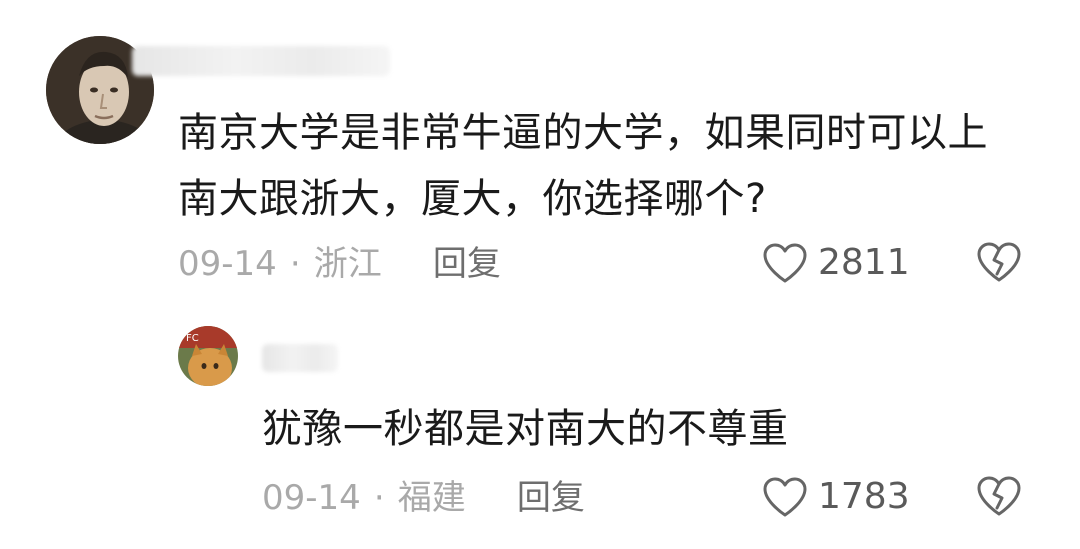  I want to click on reply-avatar: FC, so click(208, 356).